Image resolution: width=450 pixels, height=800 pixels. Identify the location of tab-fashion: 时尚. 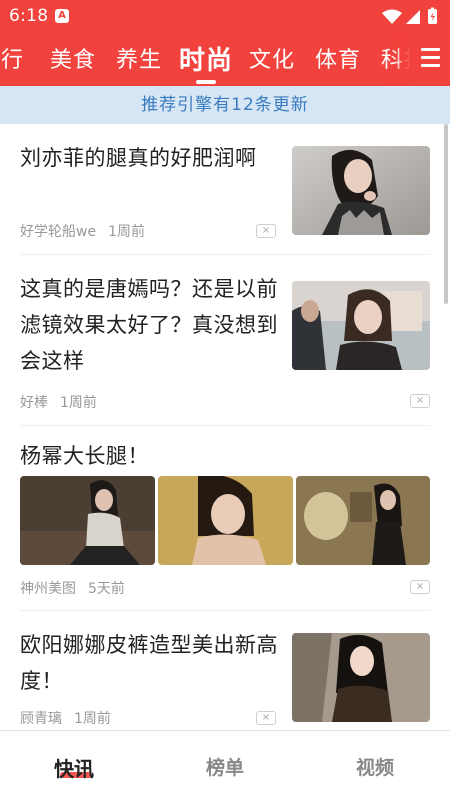
(206, 58).